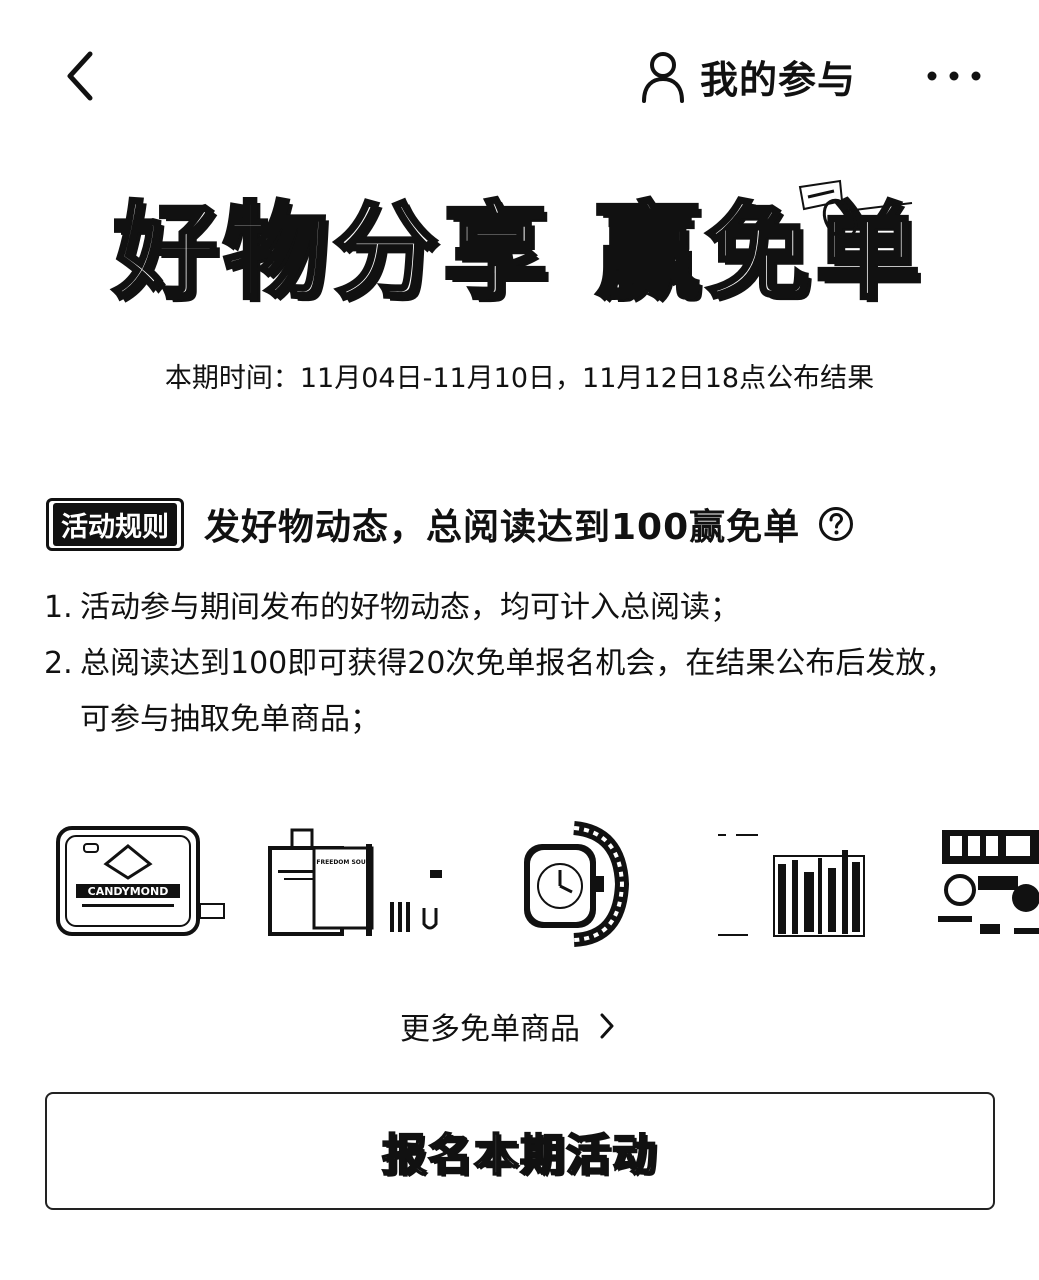 The image size is (1039, 1280). I want to click on rules-header: 活动规则 发好物动态，总阅读达到100赢免单, so click(450, 524).